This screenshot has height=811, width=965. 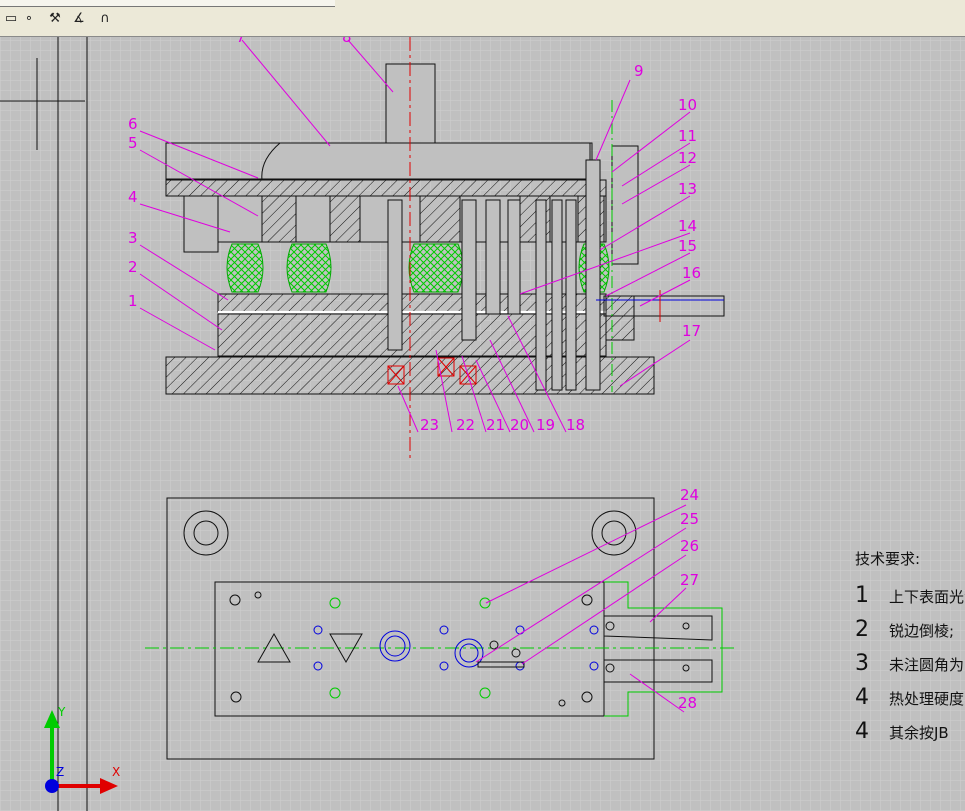 I want to click on part-number-5: 5, so click(x=133, y=143).